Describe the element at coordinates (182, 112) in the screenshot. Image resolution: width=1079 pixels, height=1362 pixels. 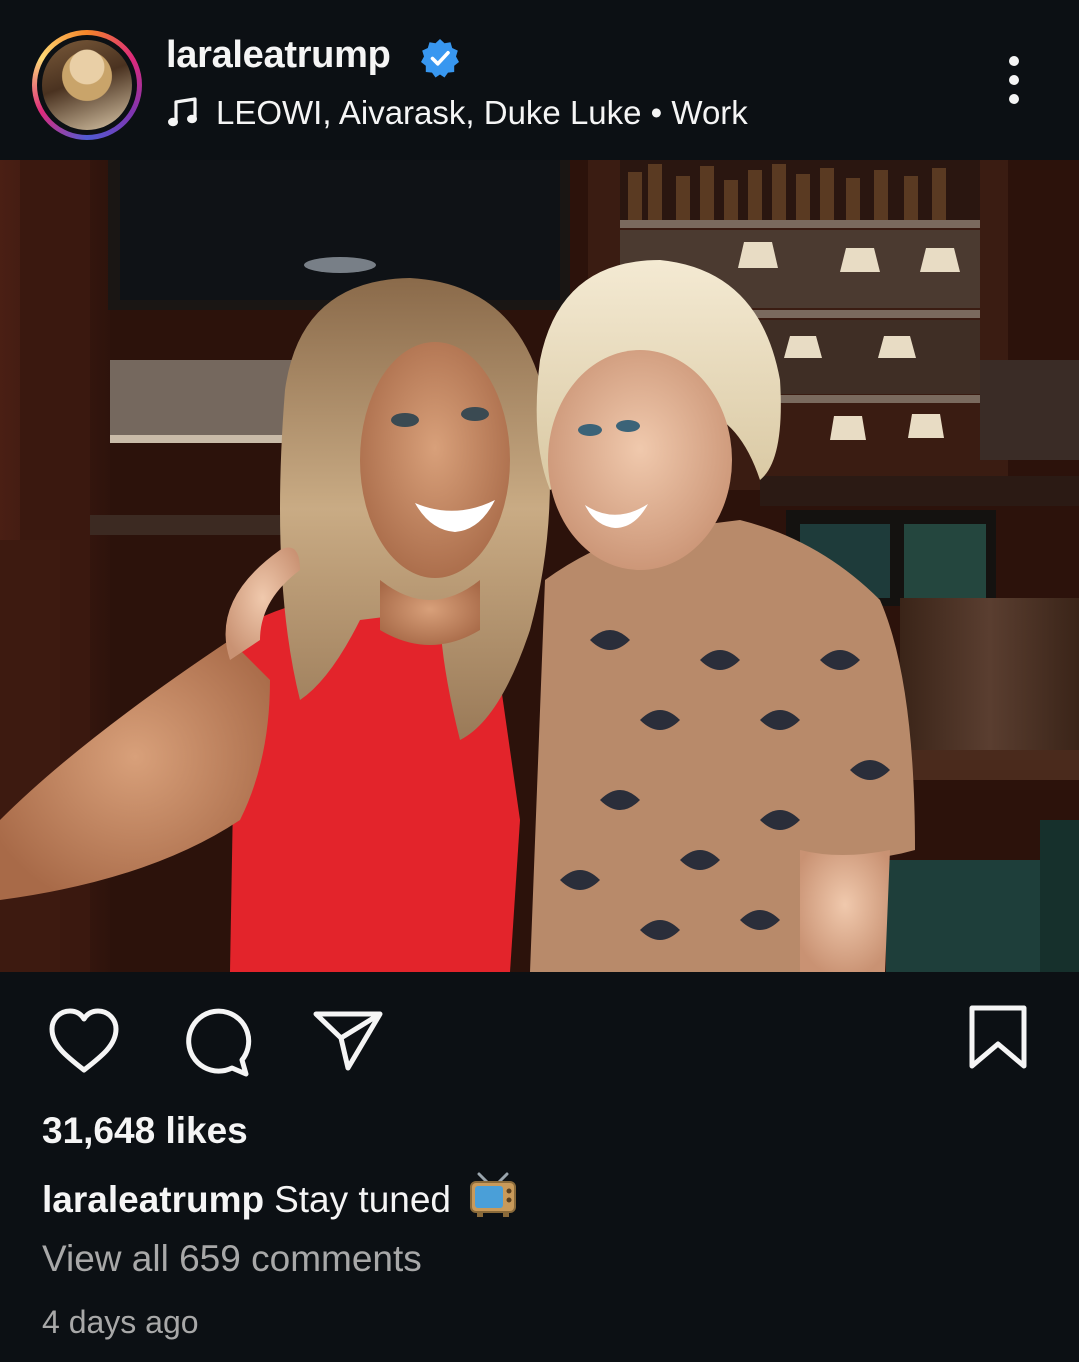
I see `music-note-icon` at that location.